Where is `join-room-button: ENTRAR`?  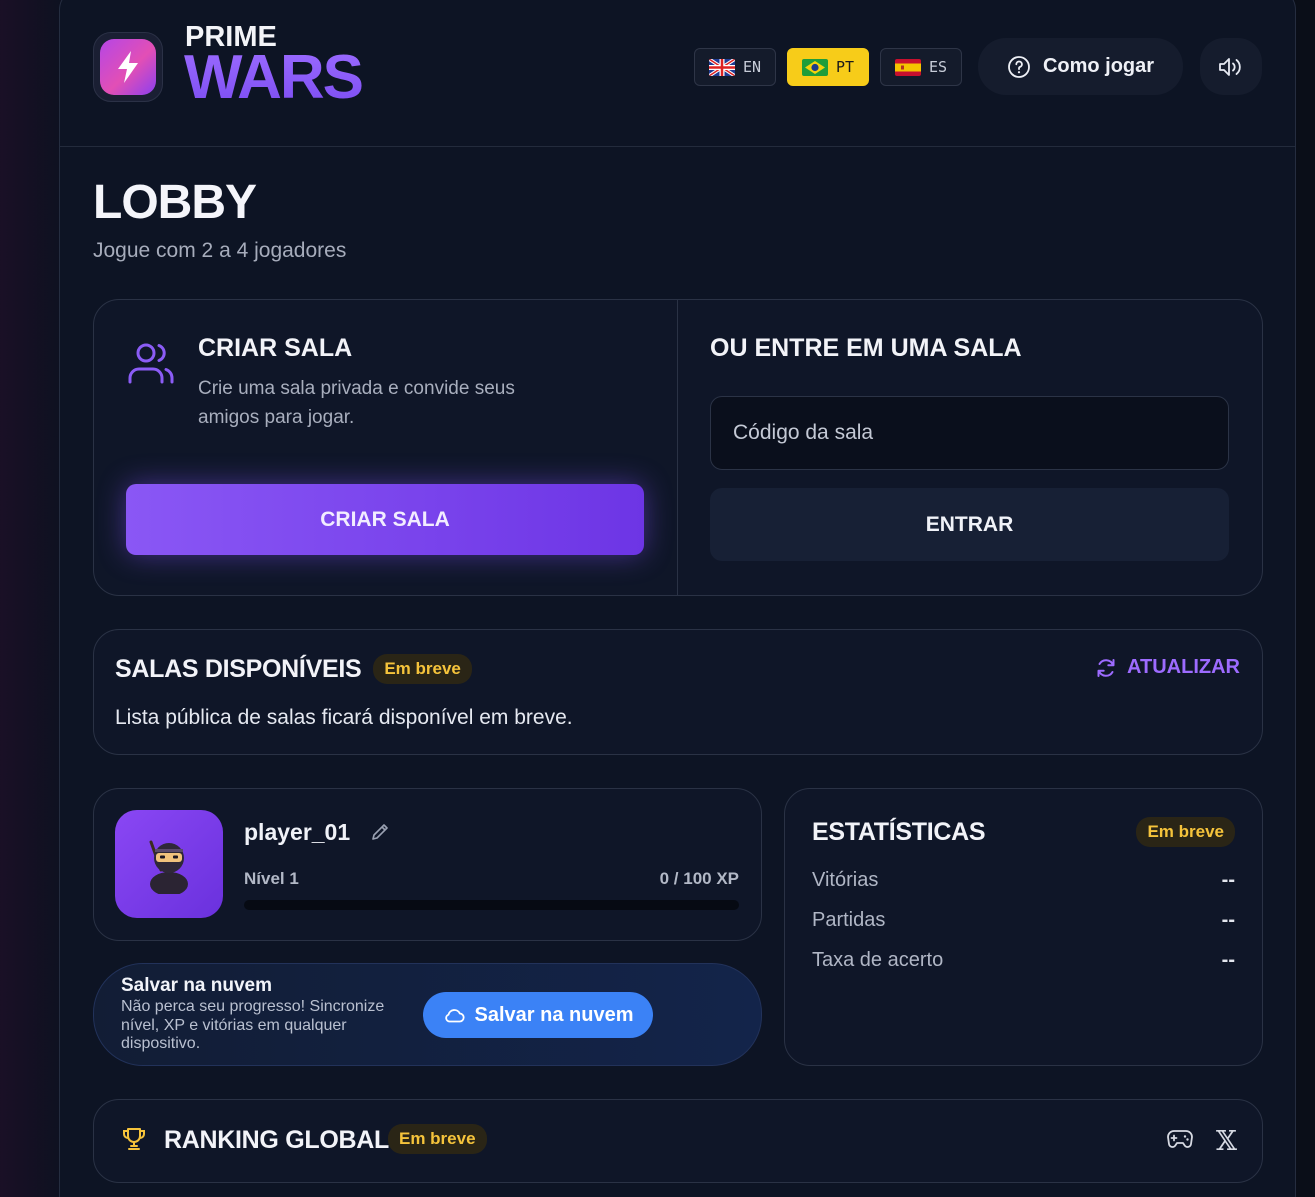
join-room-button: ENTRAR is located at coordinates (969, 524).